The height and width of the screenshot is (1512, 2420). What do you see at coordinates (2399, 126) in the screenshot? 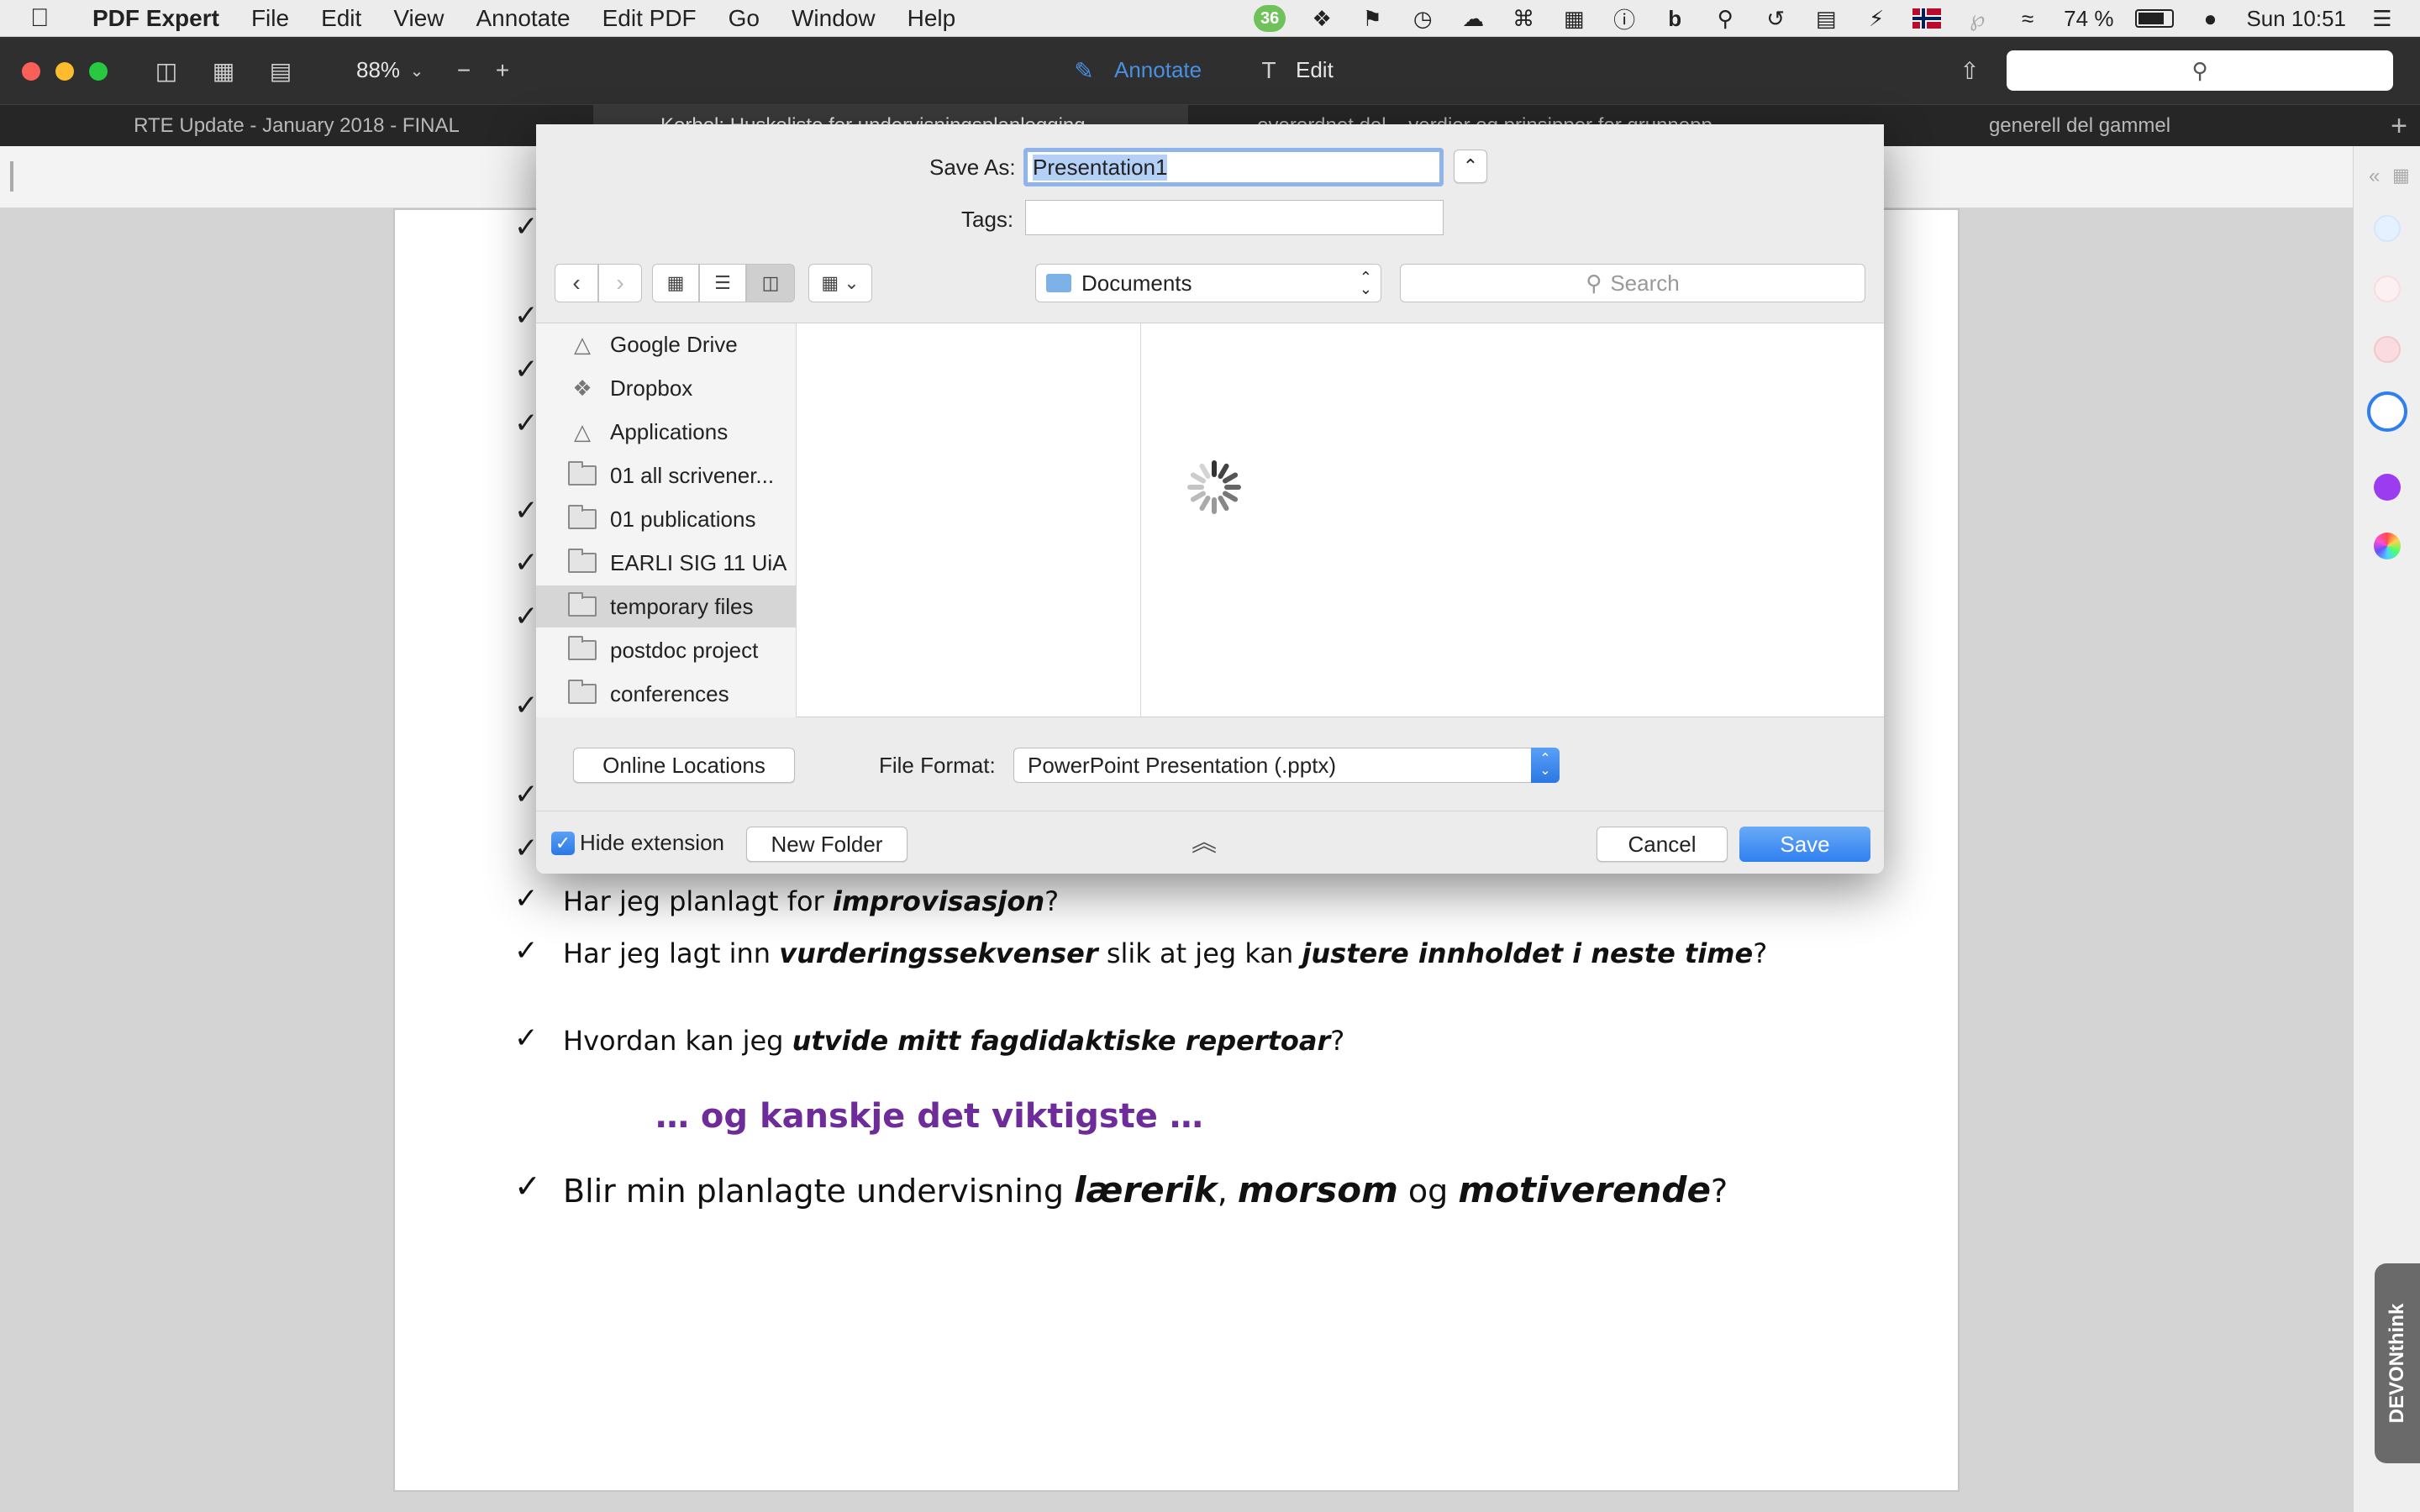
I see `new-tab-button: +` at bounding box center [2399, 126].